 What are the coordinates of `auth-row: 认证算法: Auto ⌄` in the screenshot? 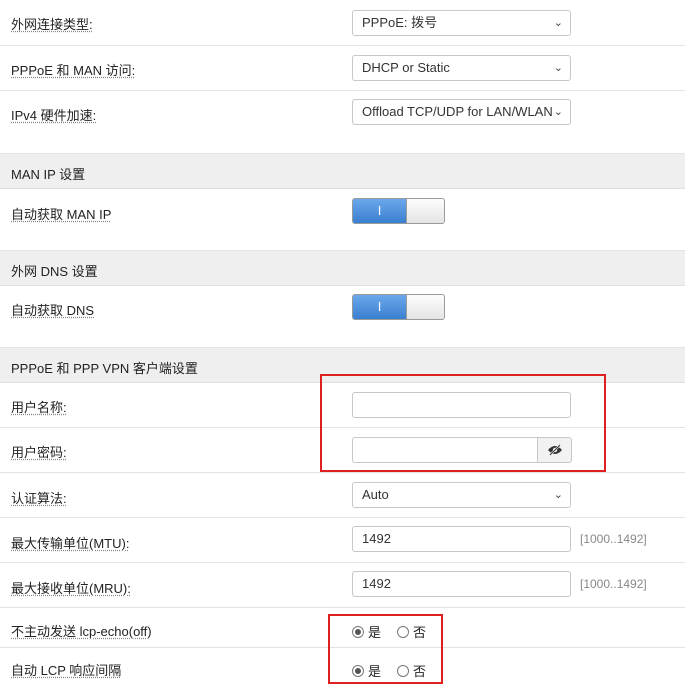 It's located at (342, 495).